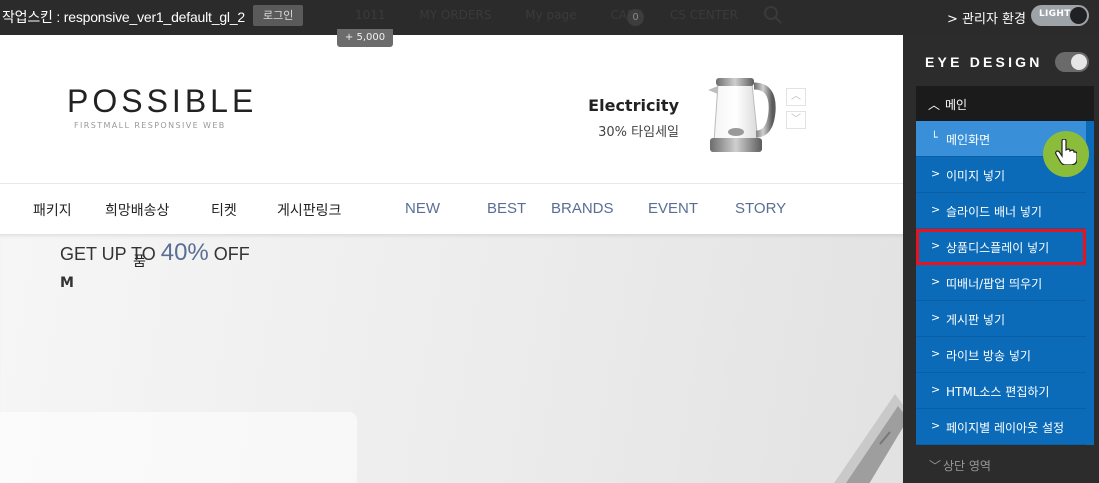  What do you see at coordinates (1005, 103) in the screenshot?
I see `menu-section-main: ︿ 메인` at bounding box center [1005, 103].